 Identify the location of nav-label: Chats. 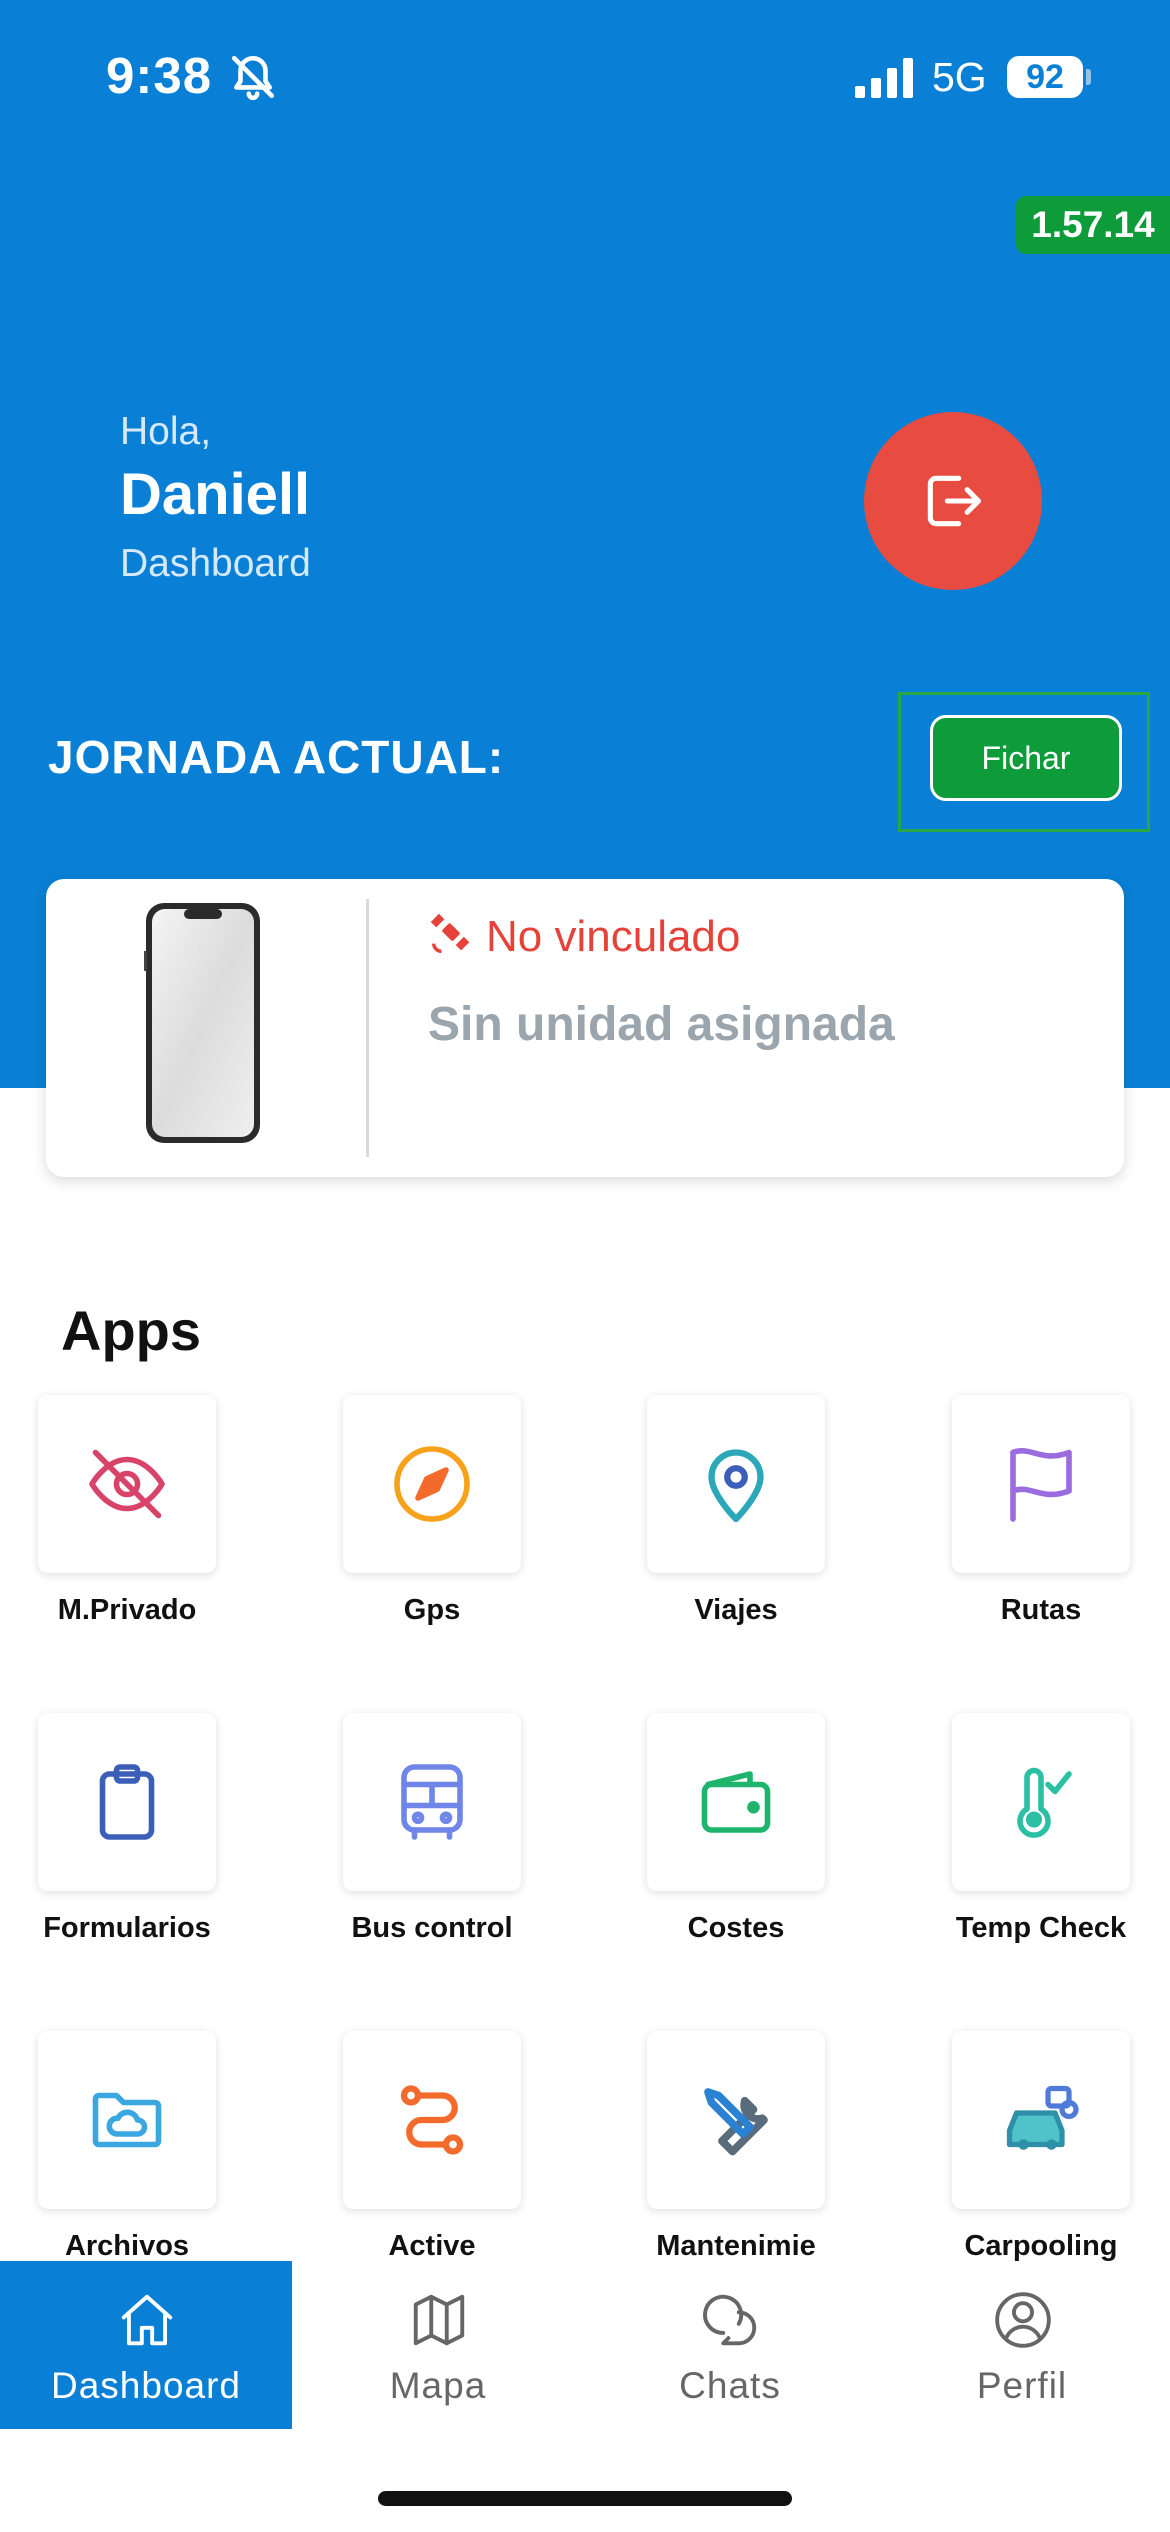
(730, 2385).